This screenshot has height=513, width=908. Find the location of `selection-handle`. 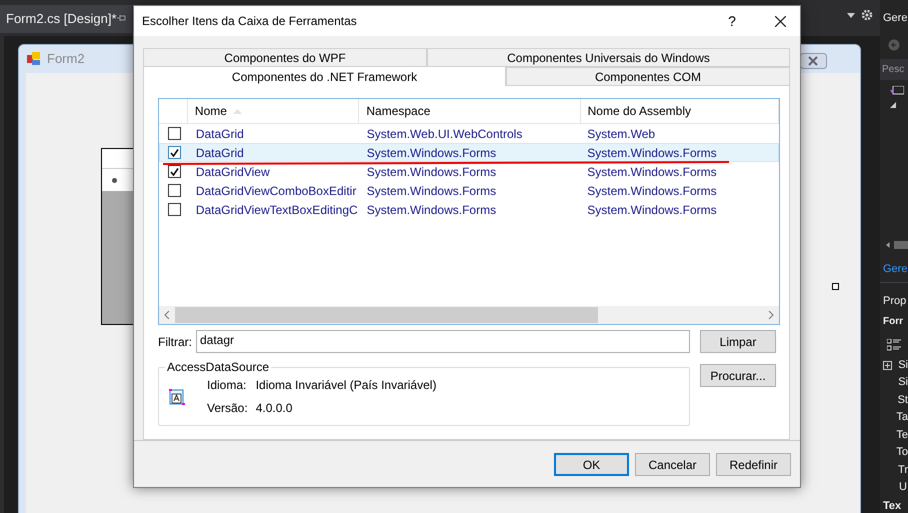

selection-handle is located at coordinates (835, 286).